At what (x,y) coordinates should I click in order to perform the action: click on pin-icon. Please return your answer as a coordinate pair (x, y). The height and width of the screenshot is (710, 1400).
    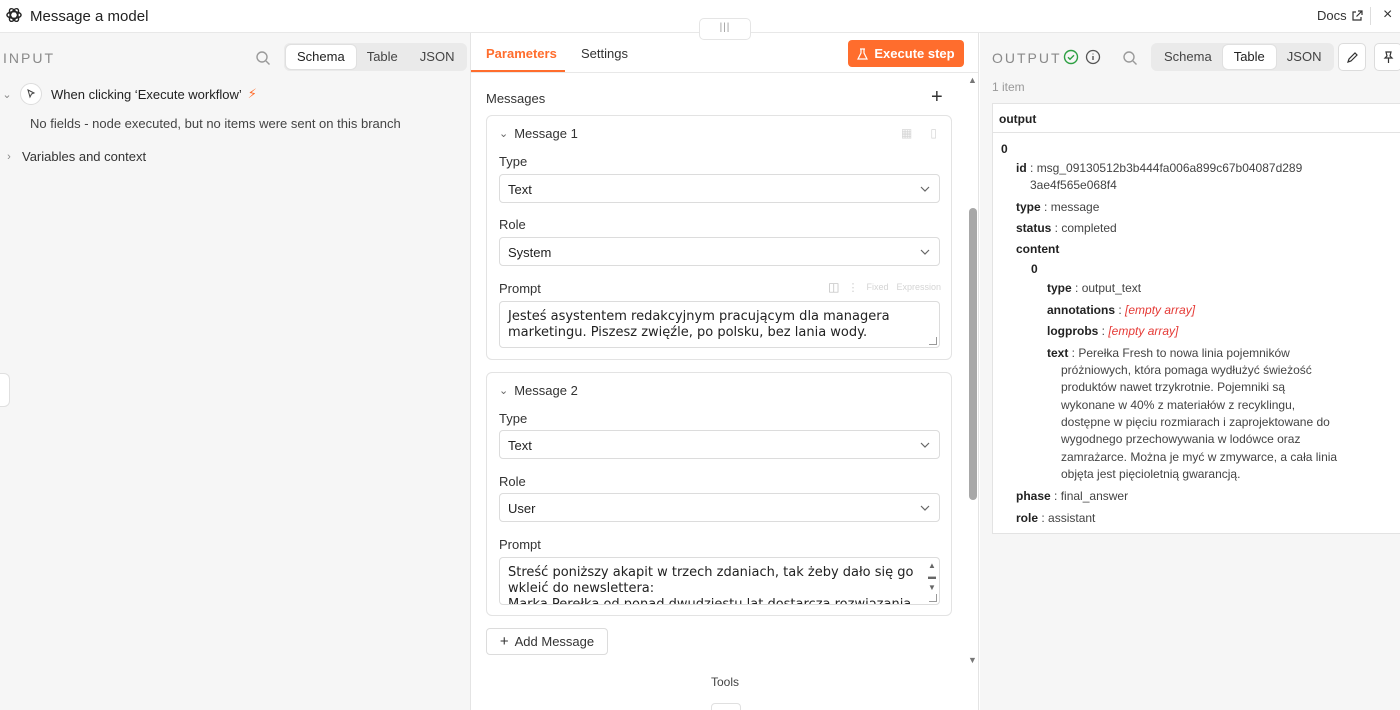
    Looking at the image, I should click on (1388, 56).